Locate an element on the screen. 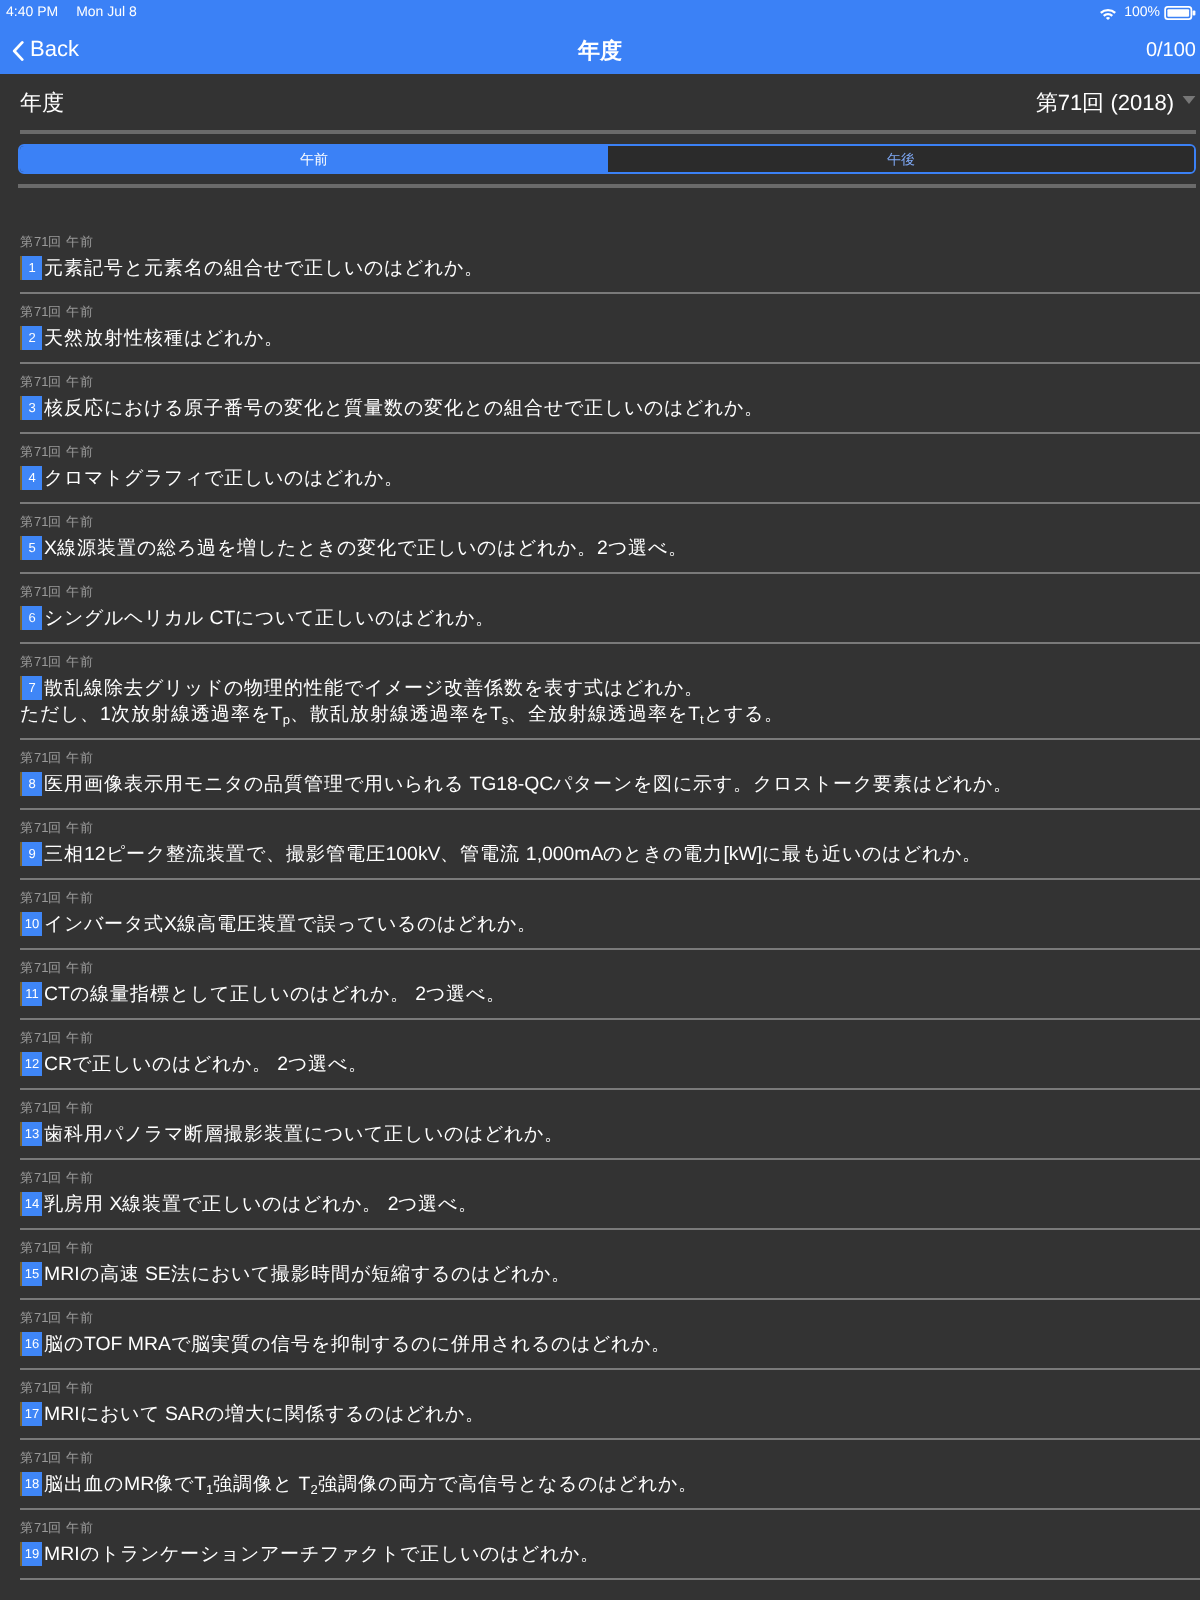 This screenshot has width=1200, height=1600. question-text: 脳出血のMR像でT$_{1}$強調像と T$_{2}$強調像の両方で高信号となるのはどれか。 is located at coordinates (371, 1484).